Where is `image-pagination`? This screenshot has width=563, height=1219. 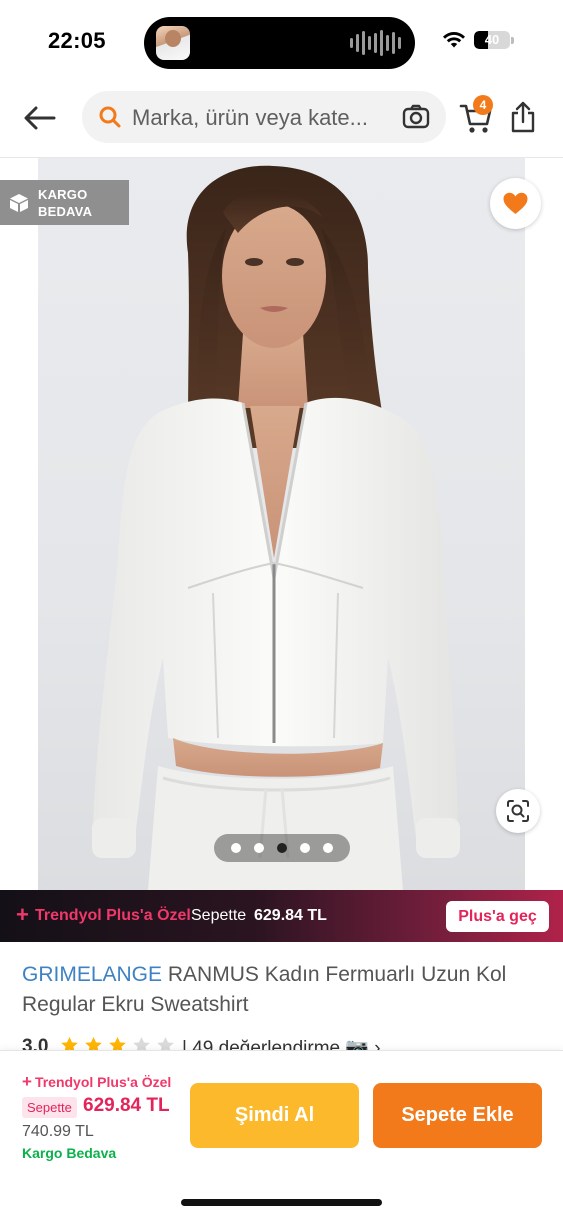
image-pagination is located at coordinates (282, 848).